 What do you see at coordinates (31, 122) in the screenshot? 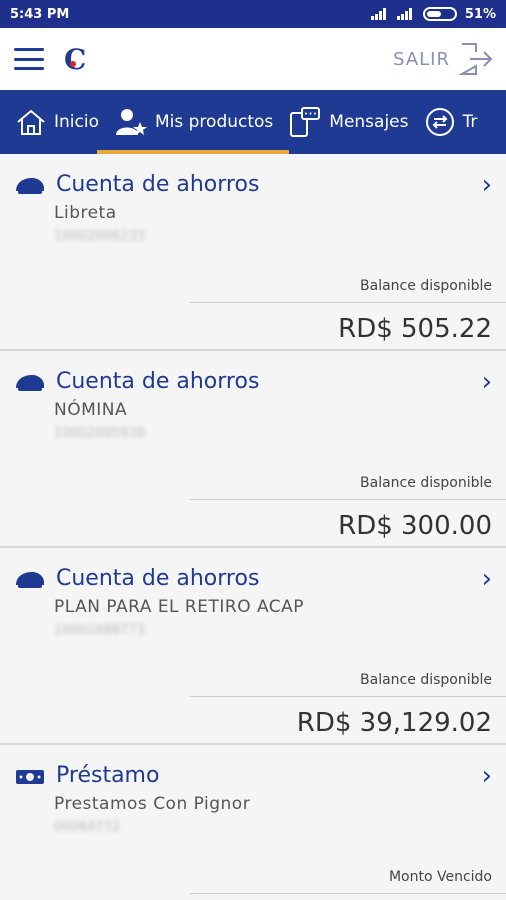
I see `home-icon` at bounding box center [31, 122].